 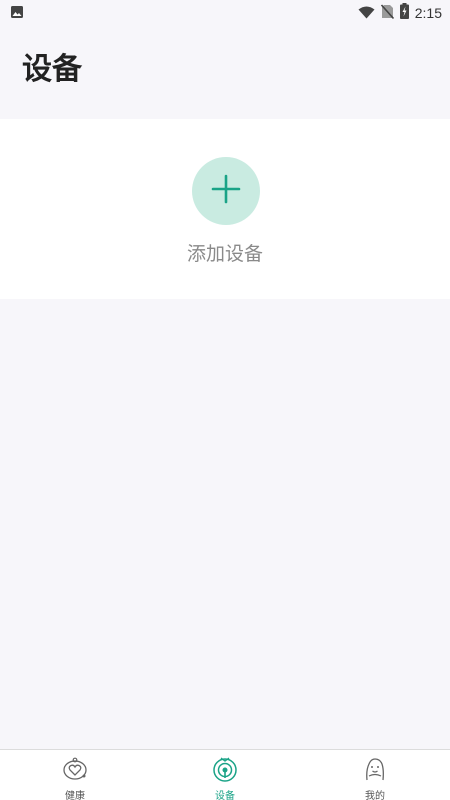 What do you see at coordinates (75, 795) in the screenshot?
I see `nav-label-health: 健康` at bounding box center [75, 795].